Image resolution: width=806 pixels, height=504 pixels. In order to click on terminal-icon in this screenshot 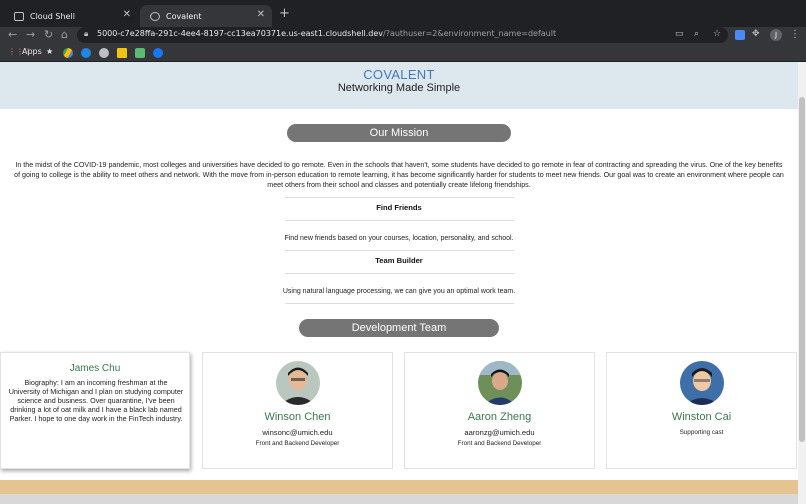, I will do `click(19, 16)`.